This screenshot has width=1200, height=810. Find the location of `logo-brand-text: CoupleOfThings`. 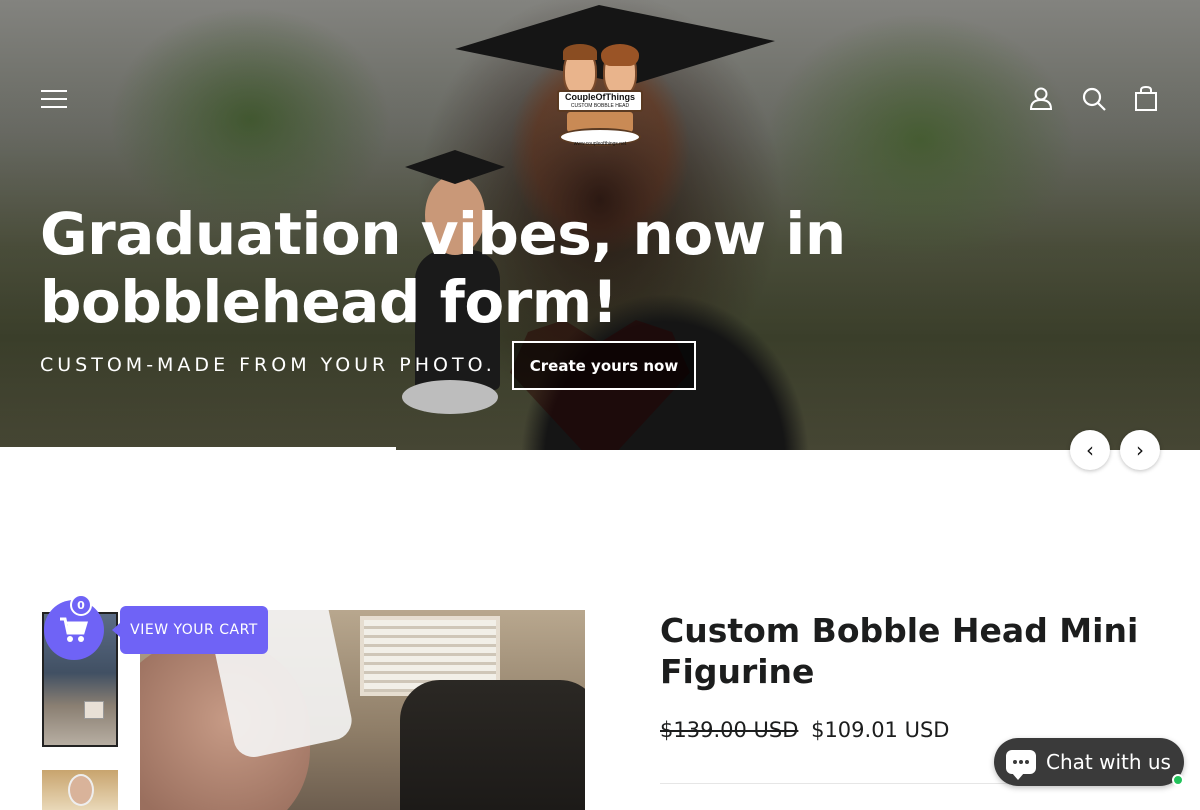

logo-brand-text: CoupleOfThings is located at coordinates (600, 97).